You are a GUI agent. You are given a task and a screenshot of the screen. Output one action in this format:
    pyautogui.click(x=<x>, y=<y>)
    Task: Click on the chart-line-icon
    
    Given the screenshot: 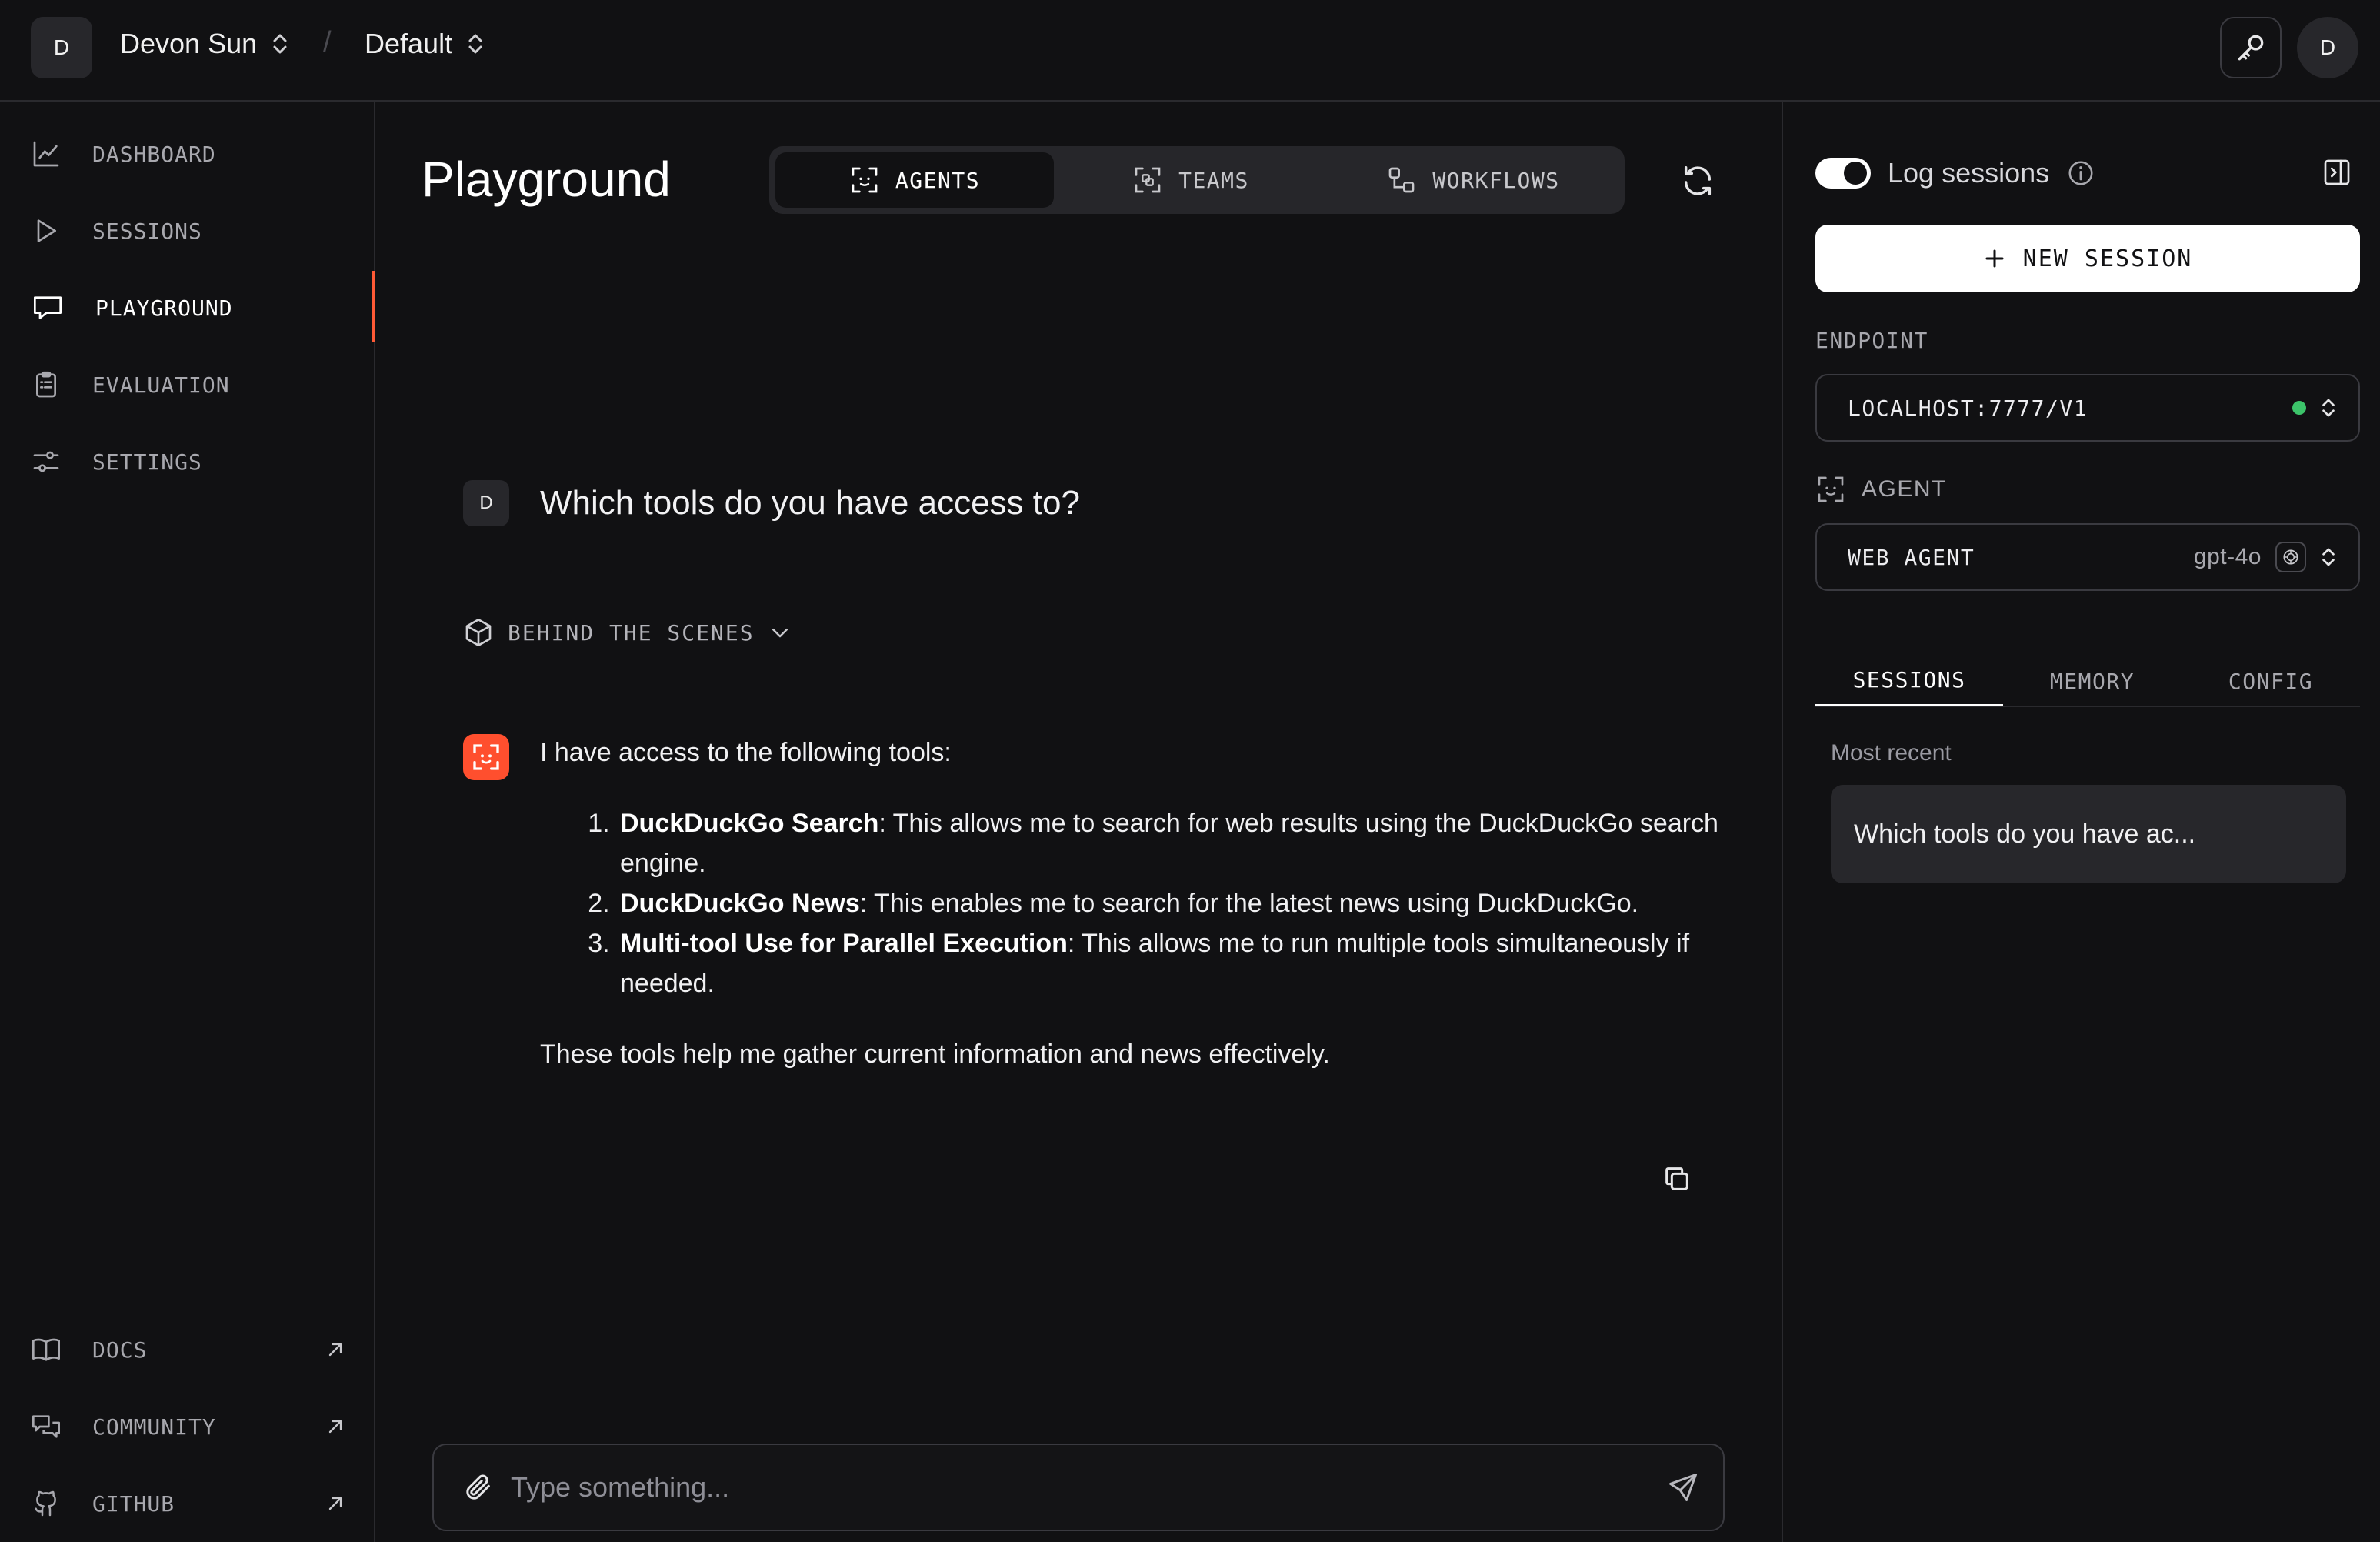 What is the action you would take?
    pyautogui.click(x=47, y=154)
    